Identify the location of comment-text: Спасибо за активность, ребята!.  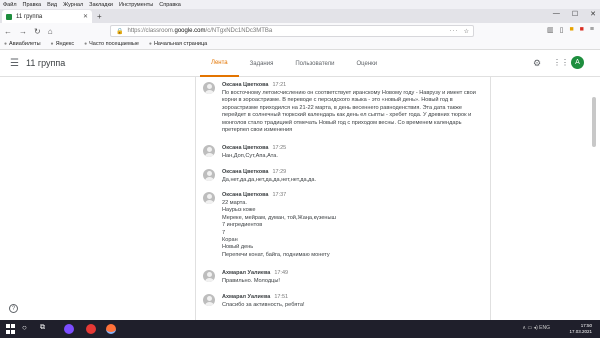
(263, 305).